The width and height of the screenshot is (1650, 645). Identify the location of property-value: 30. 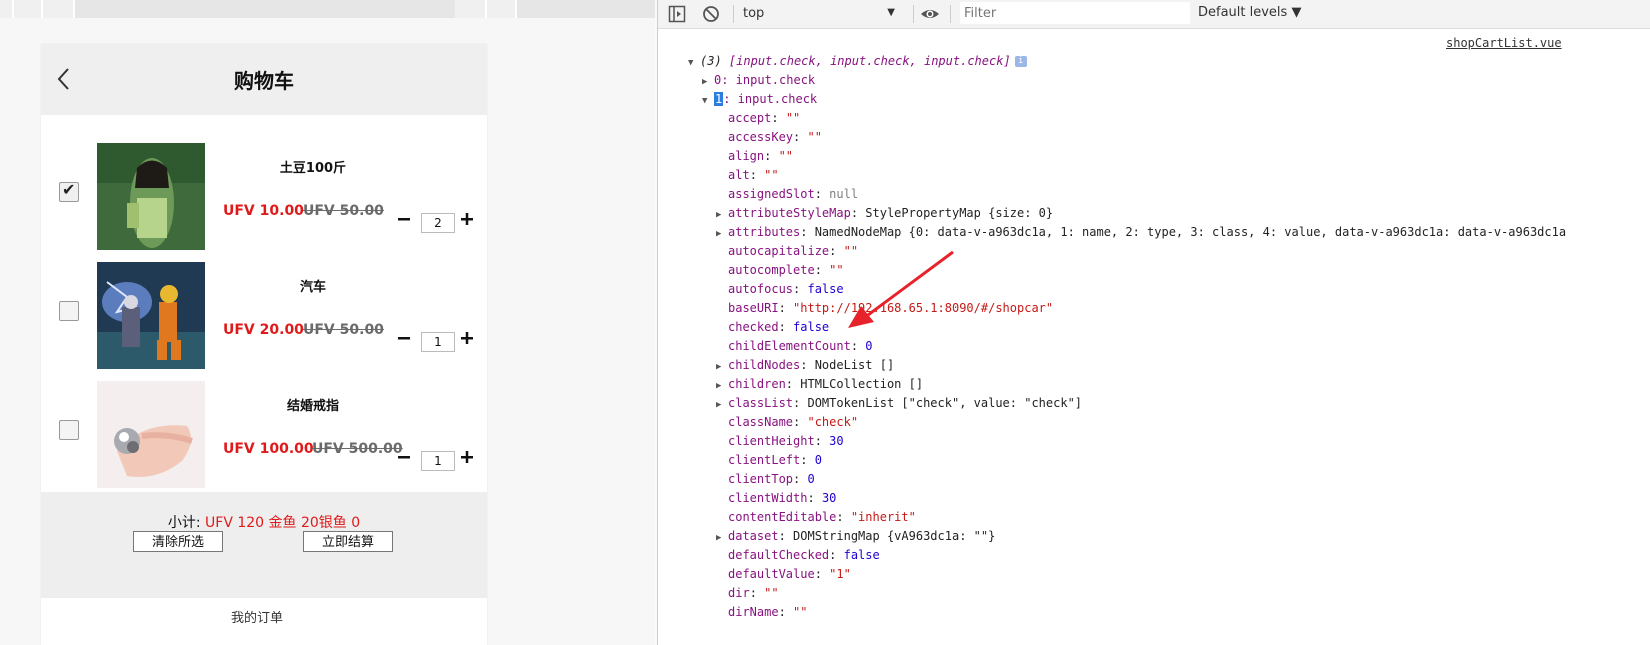
(836, 441).